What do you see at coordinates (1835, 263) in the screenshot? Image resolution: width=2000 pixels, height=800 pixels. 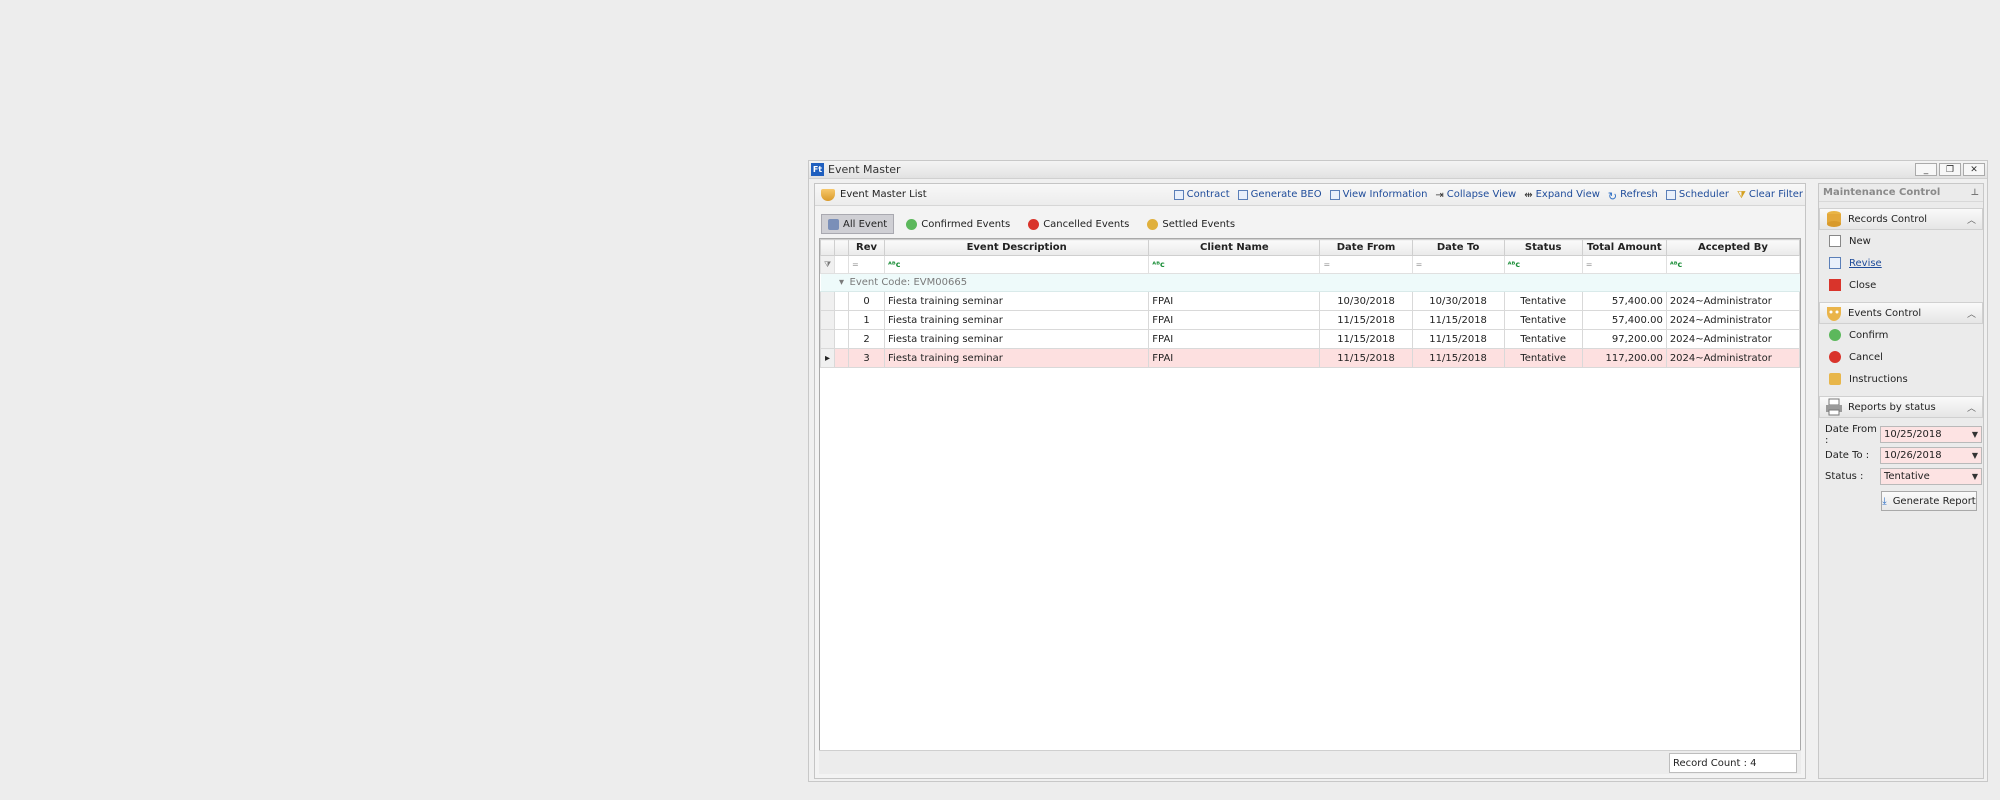 I see `edit-icon` at bounding box center [1835, 263].